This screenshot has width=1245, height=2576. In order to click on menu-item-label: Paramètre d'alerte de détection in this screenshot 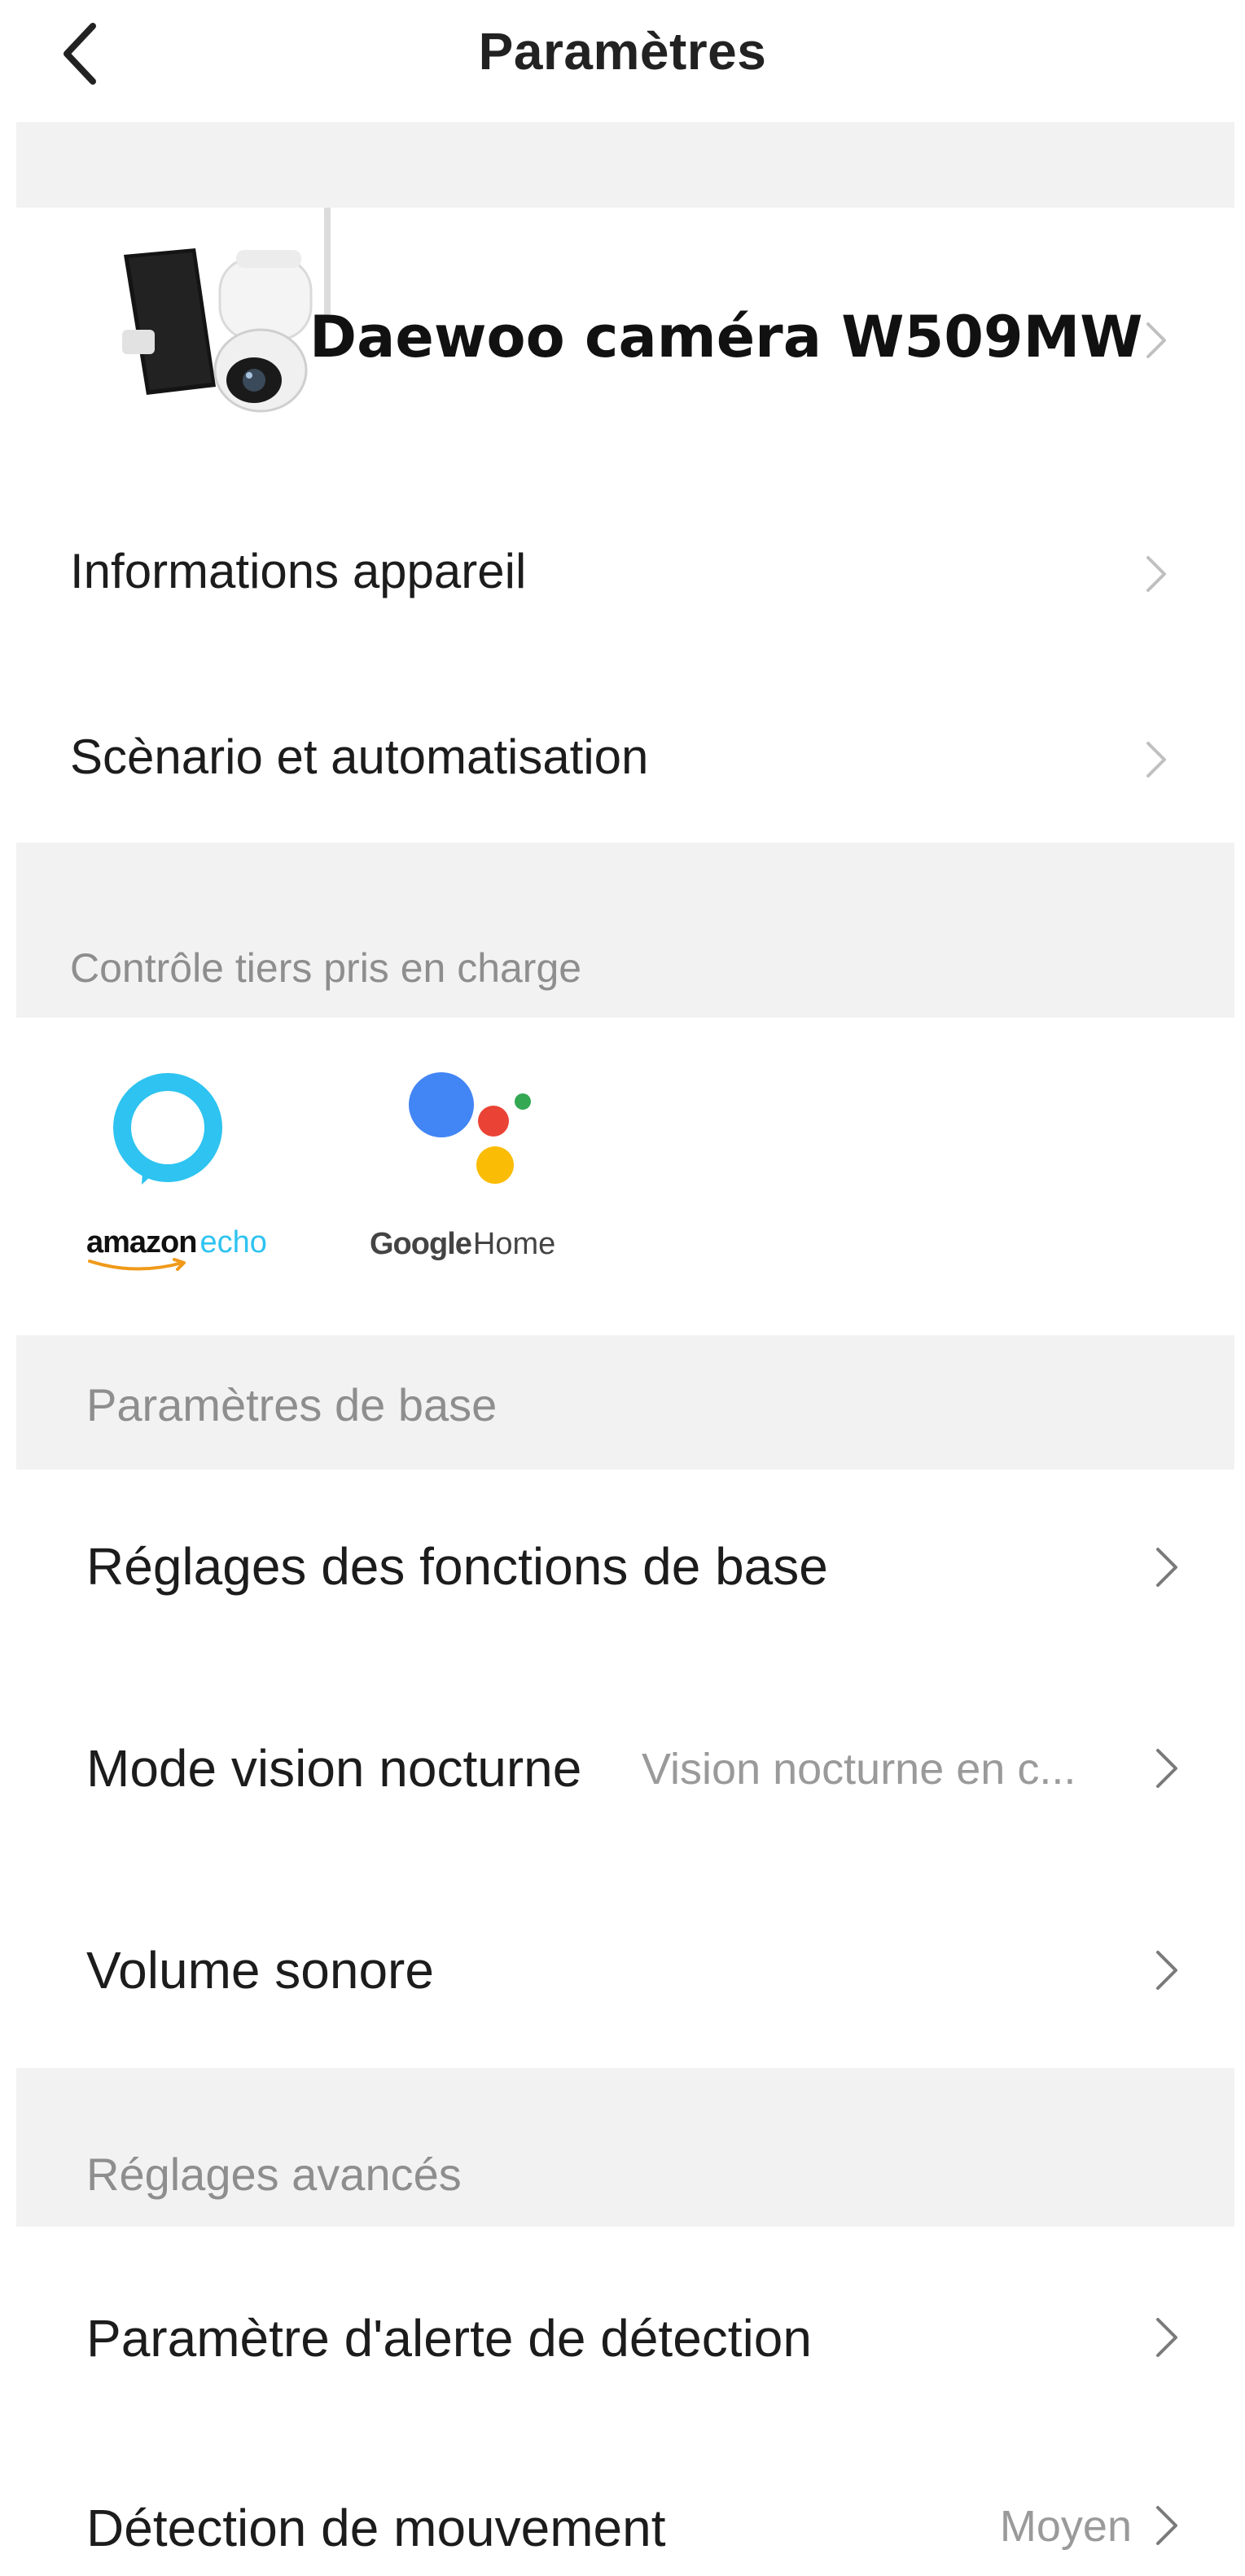, I will do `click(449, 2338)`.